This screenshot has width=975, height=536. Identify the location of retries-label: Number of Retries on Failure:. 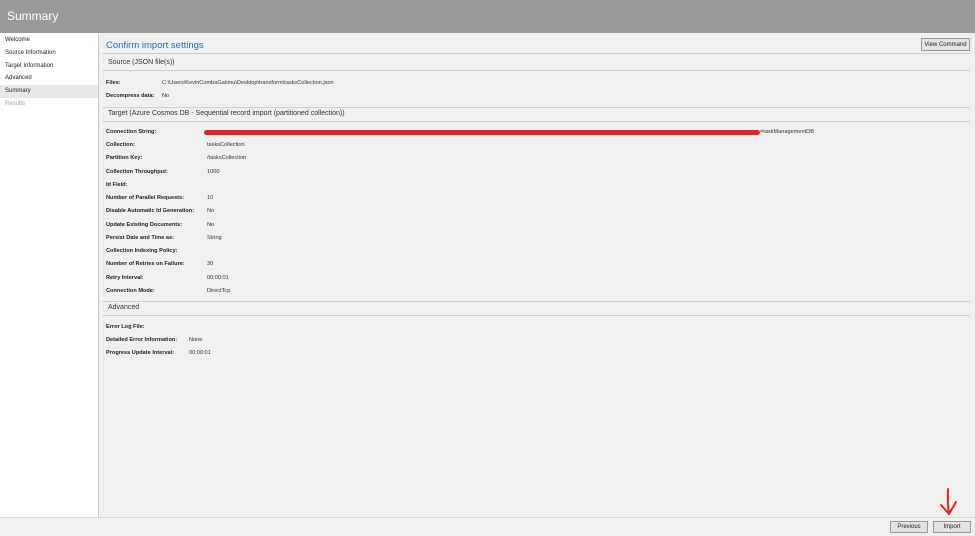
(145, 264).